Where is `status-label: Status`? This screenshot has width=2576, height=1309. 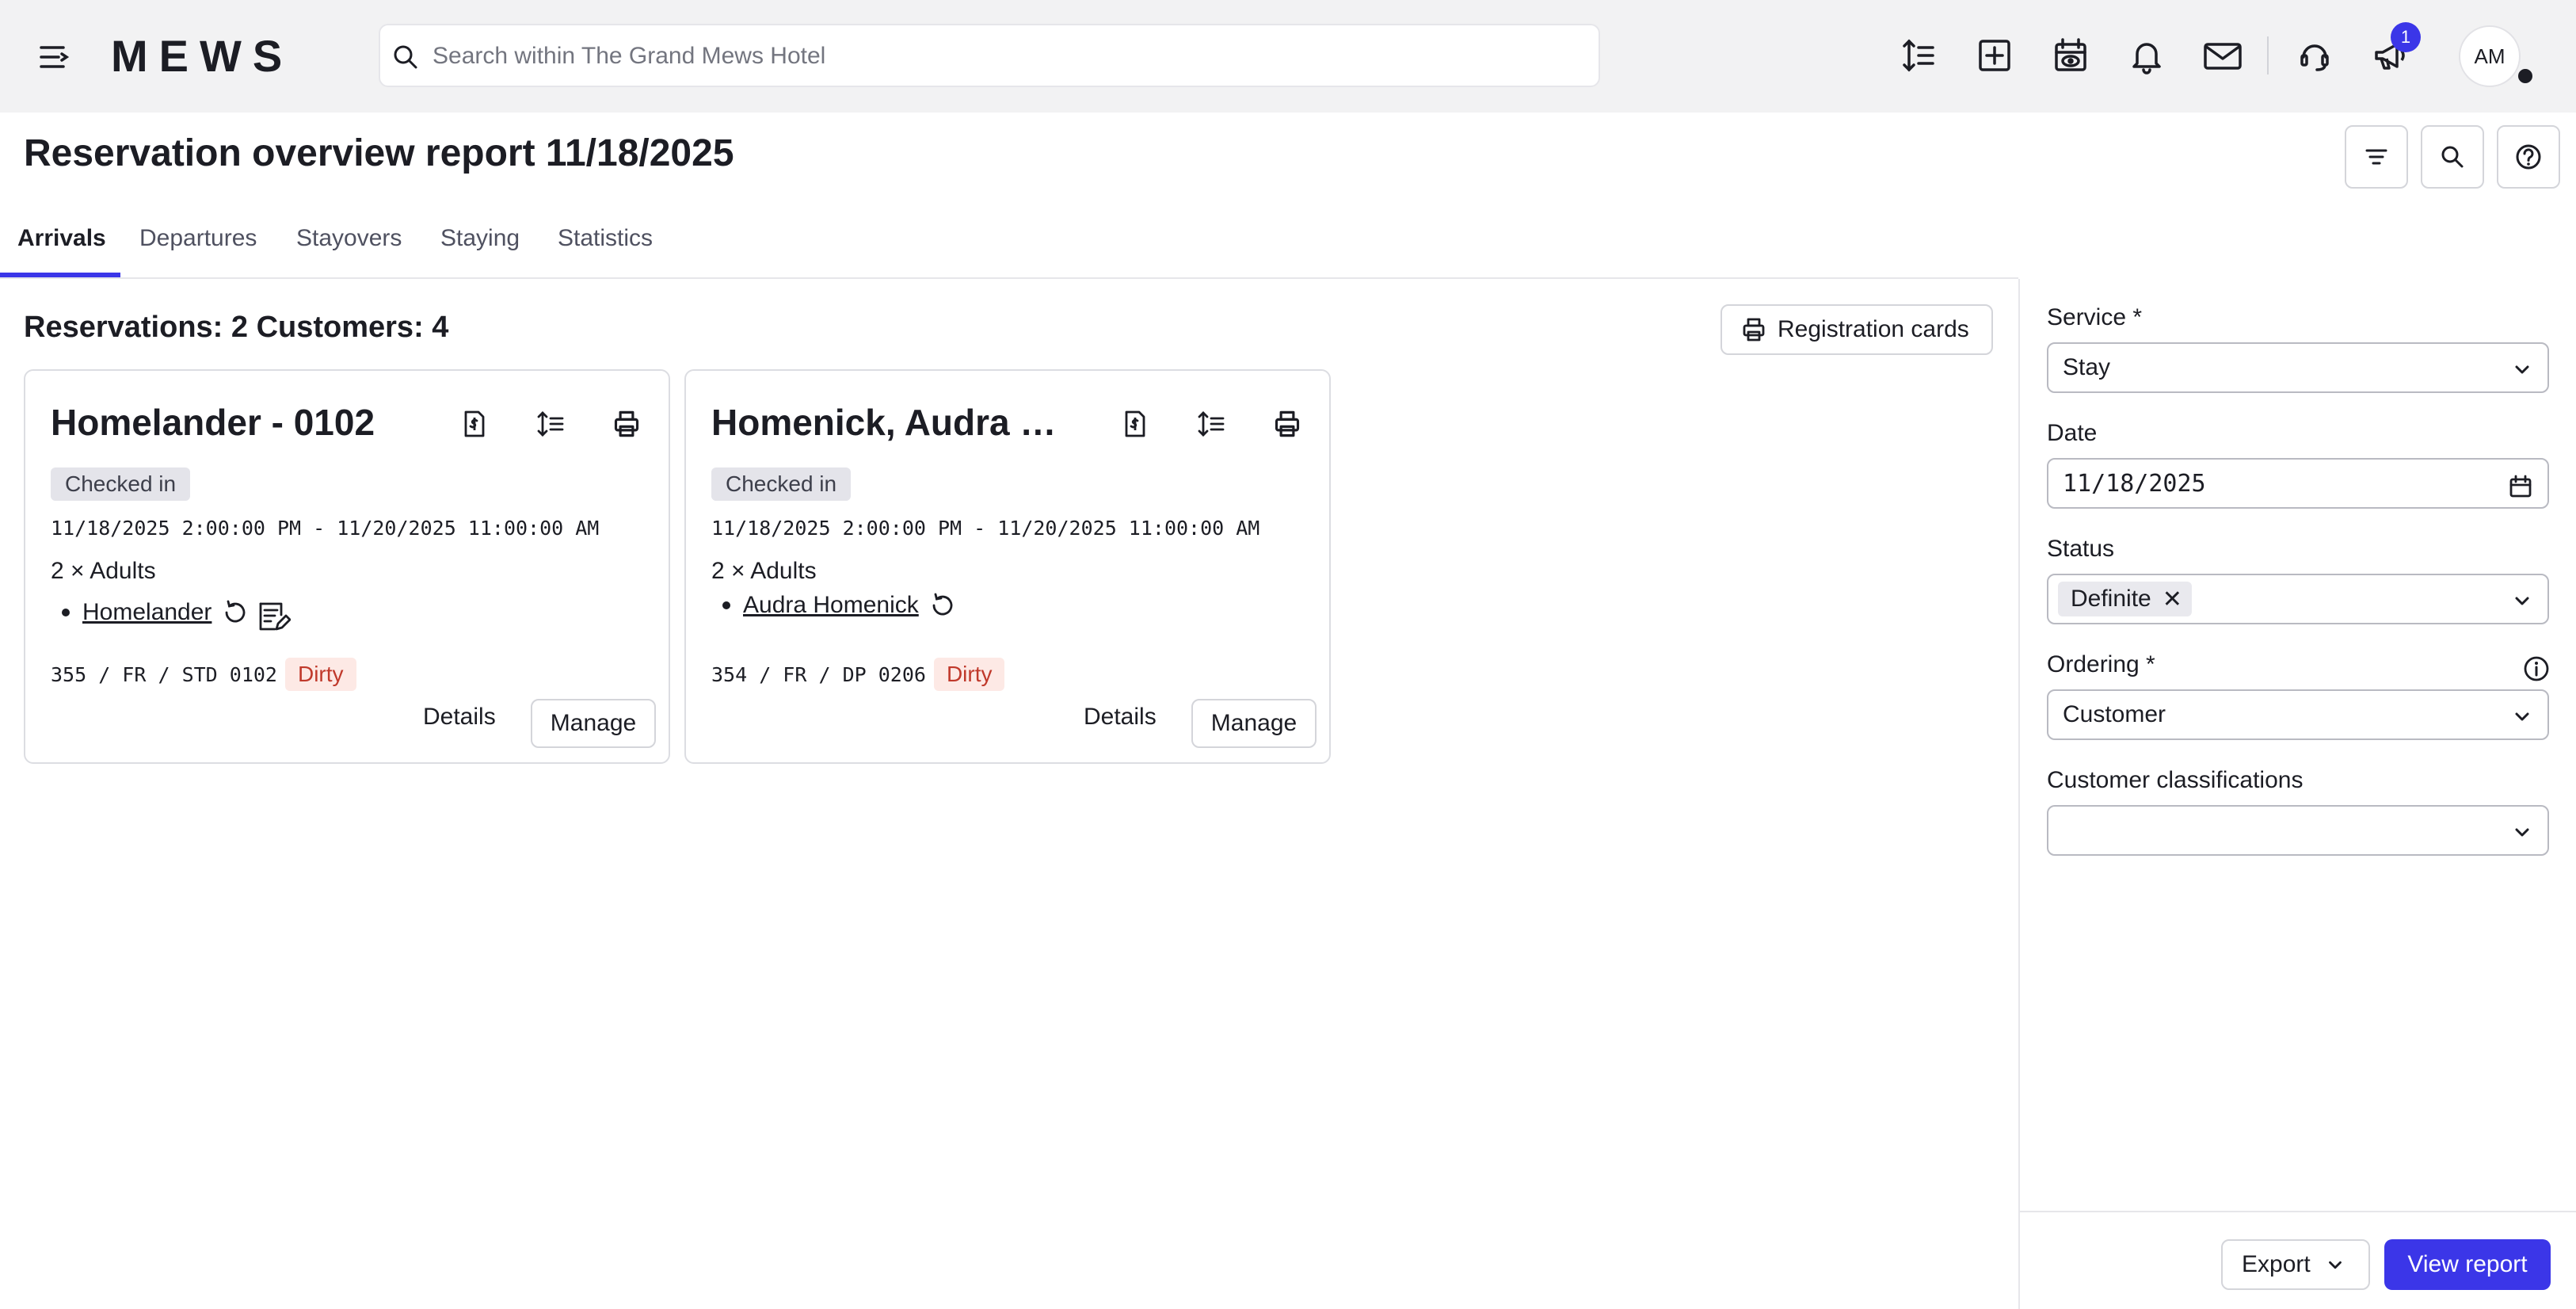 status-label: Status is located at coordinates (2081, 549).